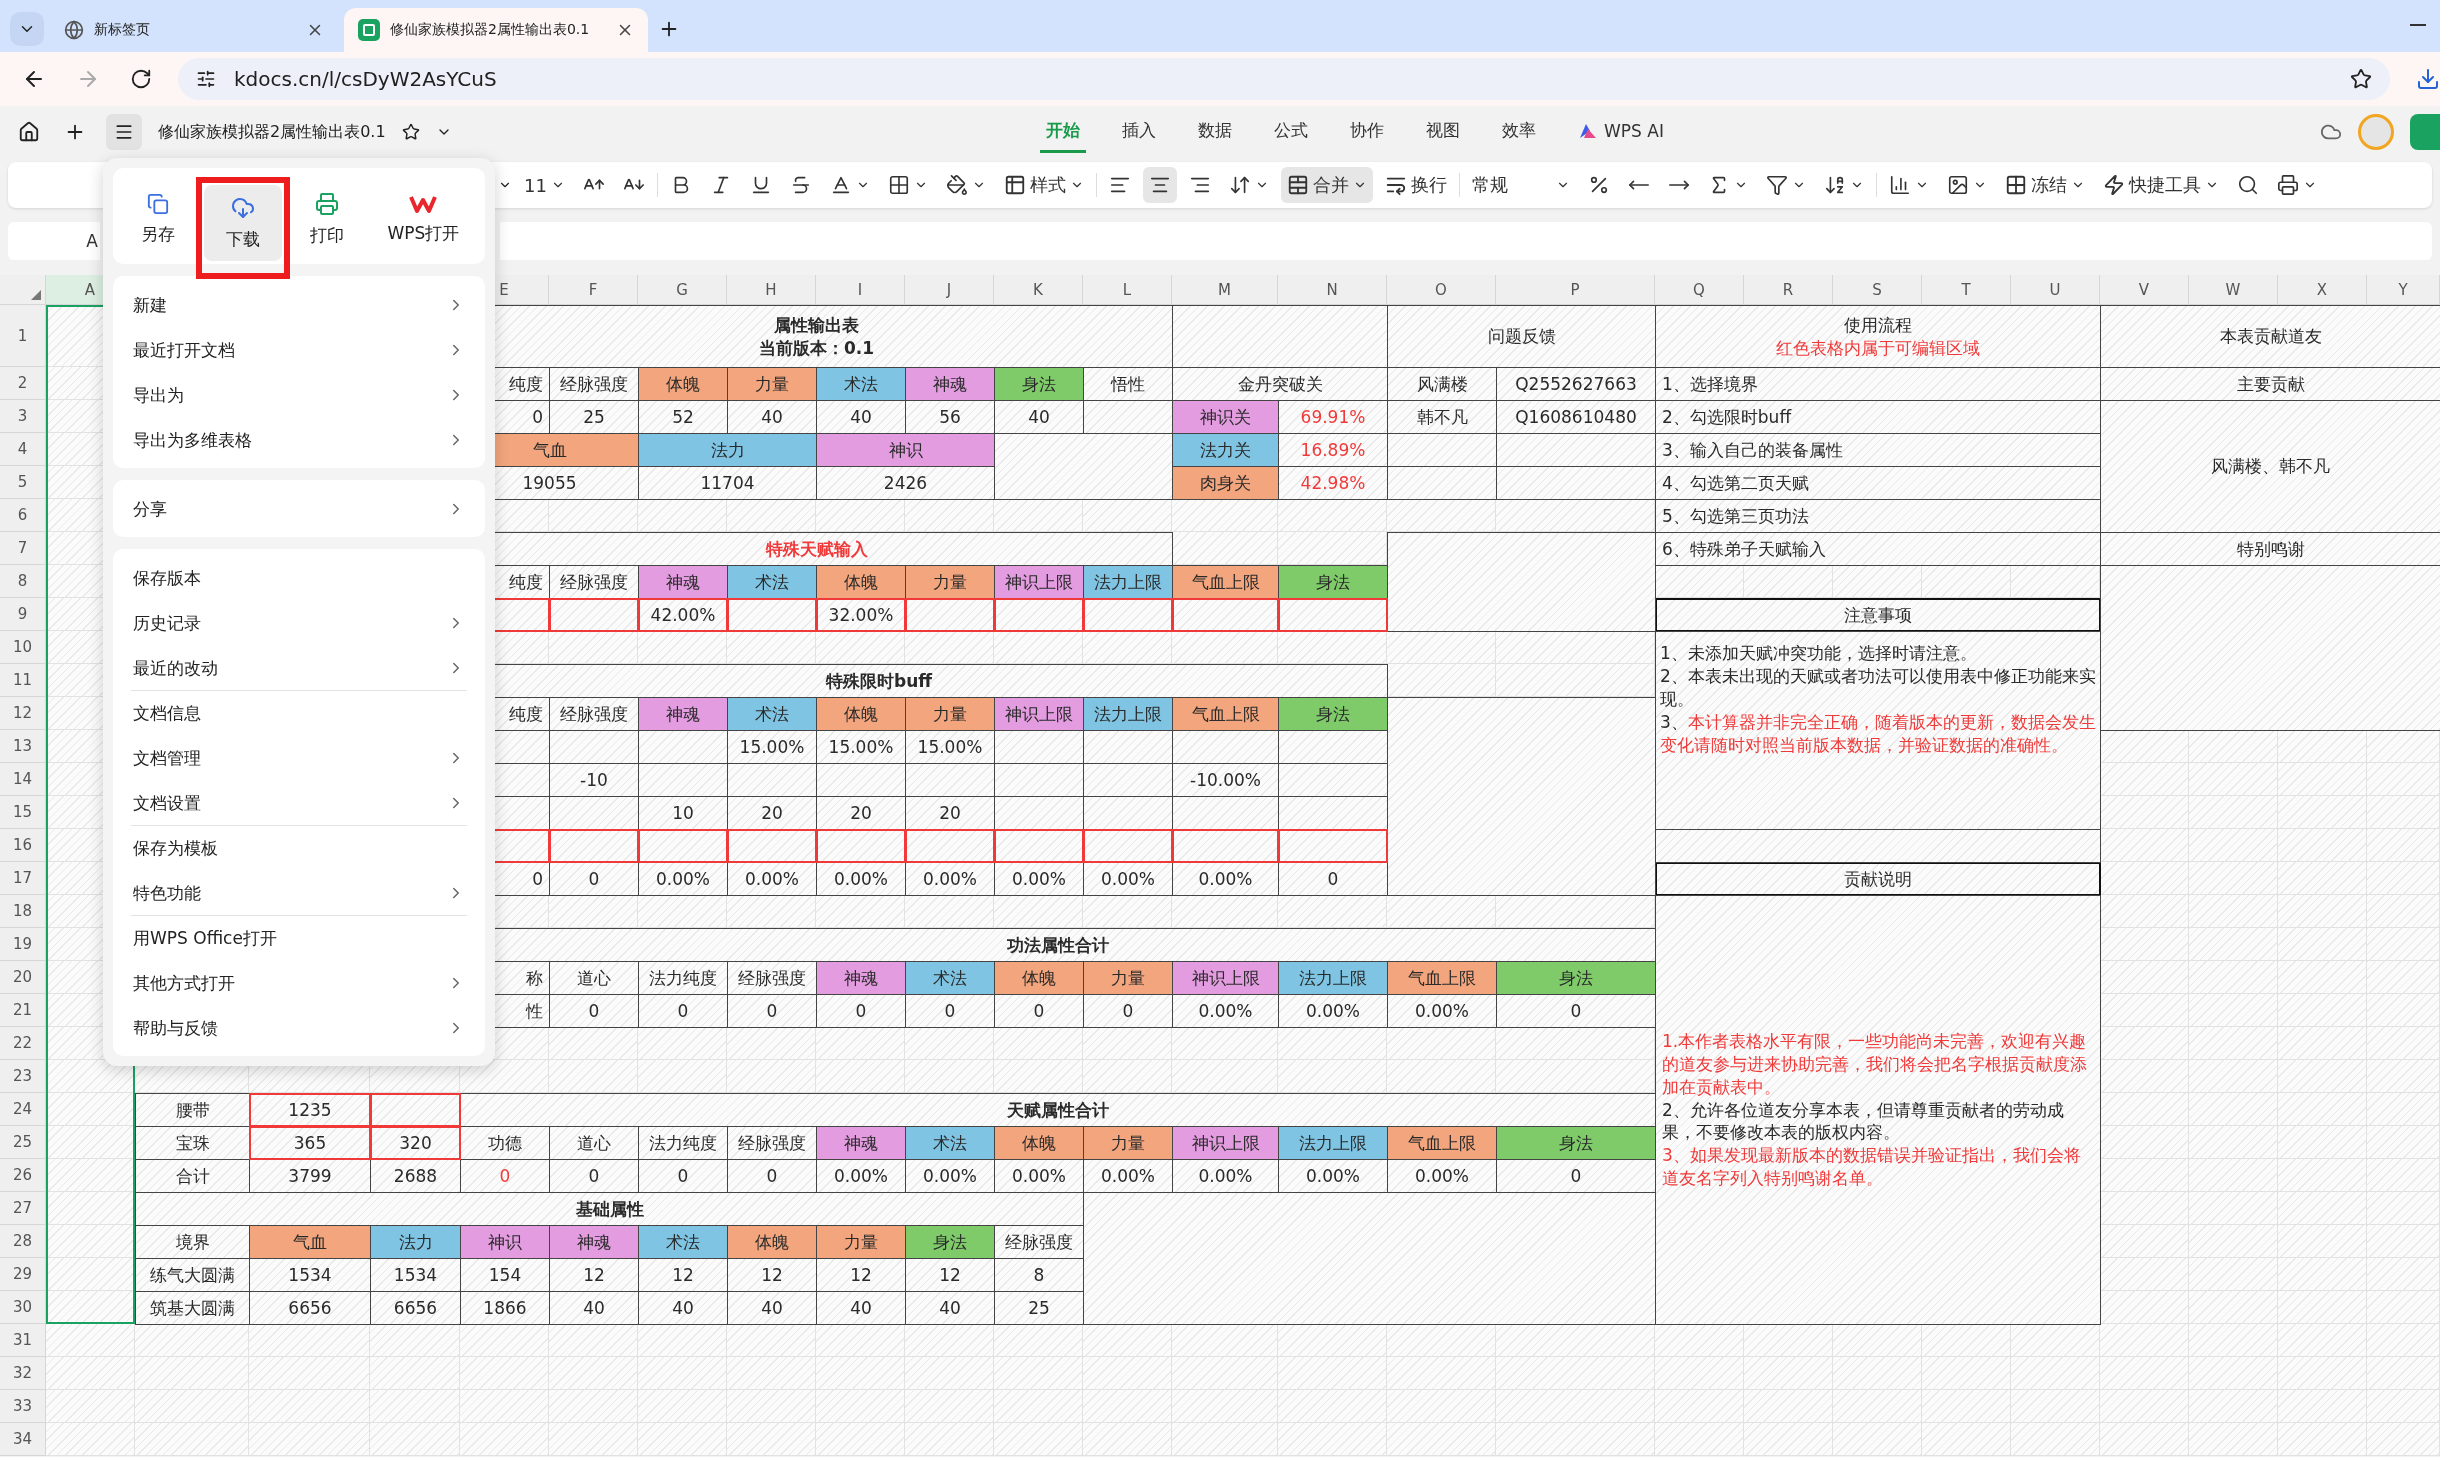  What do you see at coordinates (860, 289) in the screenshot?
I see `column-header: I` at bounding box center [860, 289].